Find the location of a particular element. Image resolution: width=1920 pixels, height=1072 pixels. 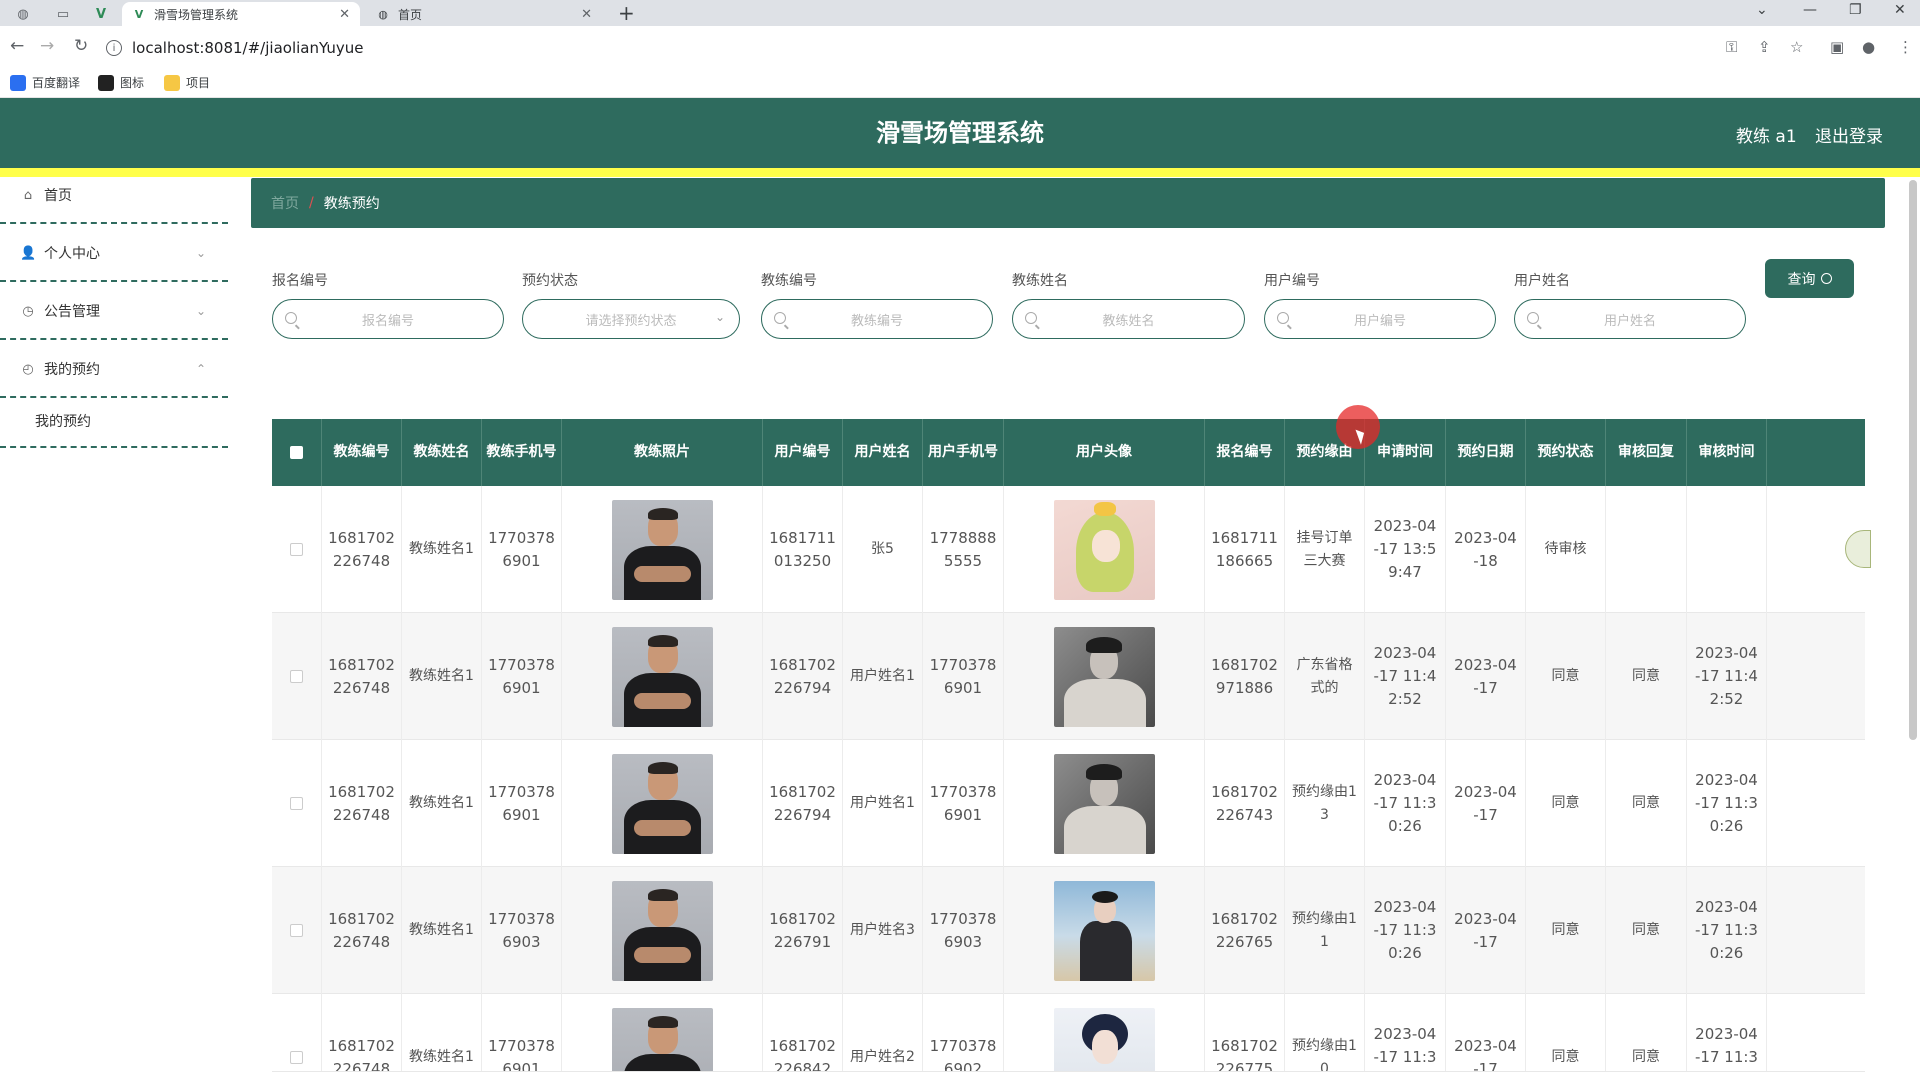

sidebar-item-personal-center: 👤 个人中心 ⌄ is located at coordinates (114, 254).